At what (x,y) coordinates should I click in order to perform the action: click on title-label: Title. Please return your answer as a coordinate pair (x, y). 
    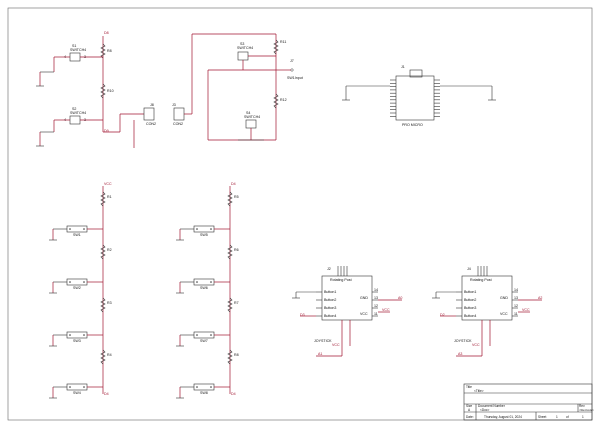
    Looking at the image, I should click on (469, 387).